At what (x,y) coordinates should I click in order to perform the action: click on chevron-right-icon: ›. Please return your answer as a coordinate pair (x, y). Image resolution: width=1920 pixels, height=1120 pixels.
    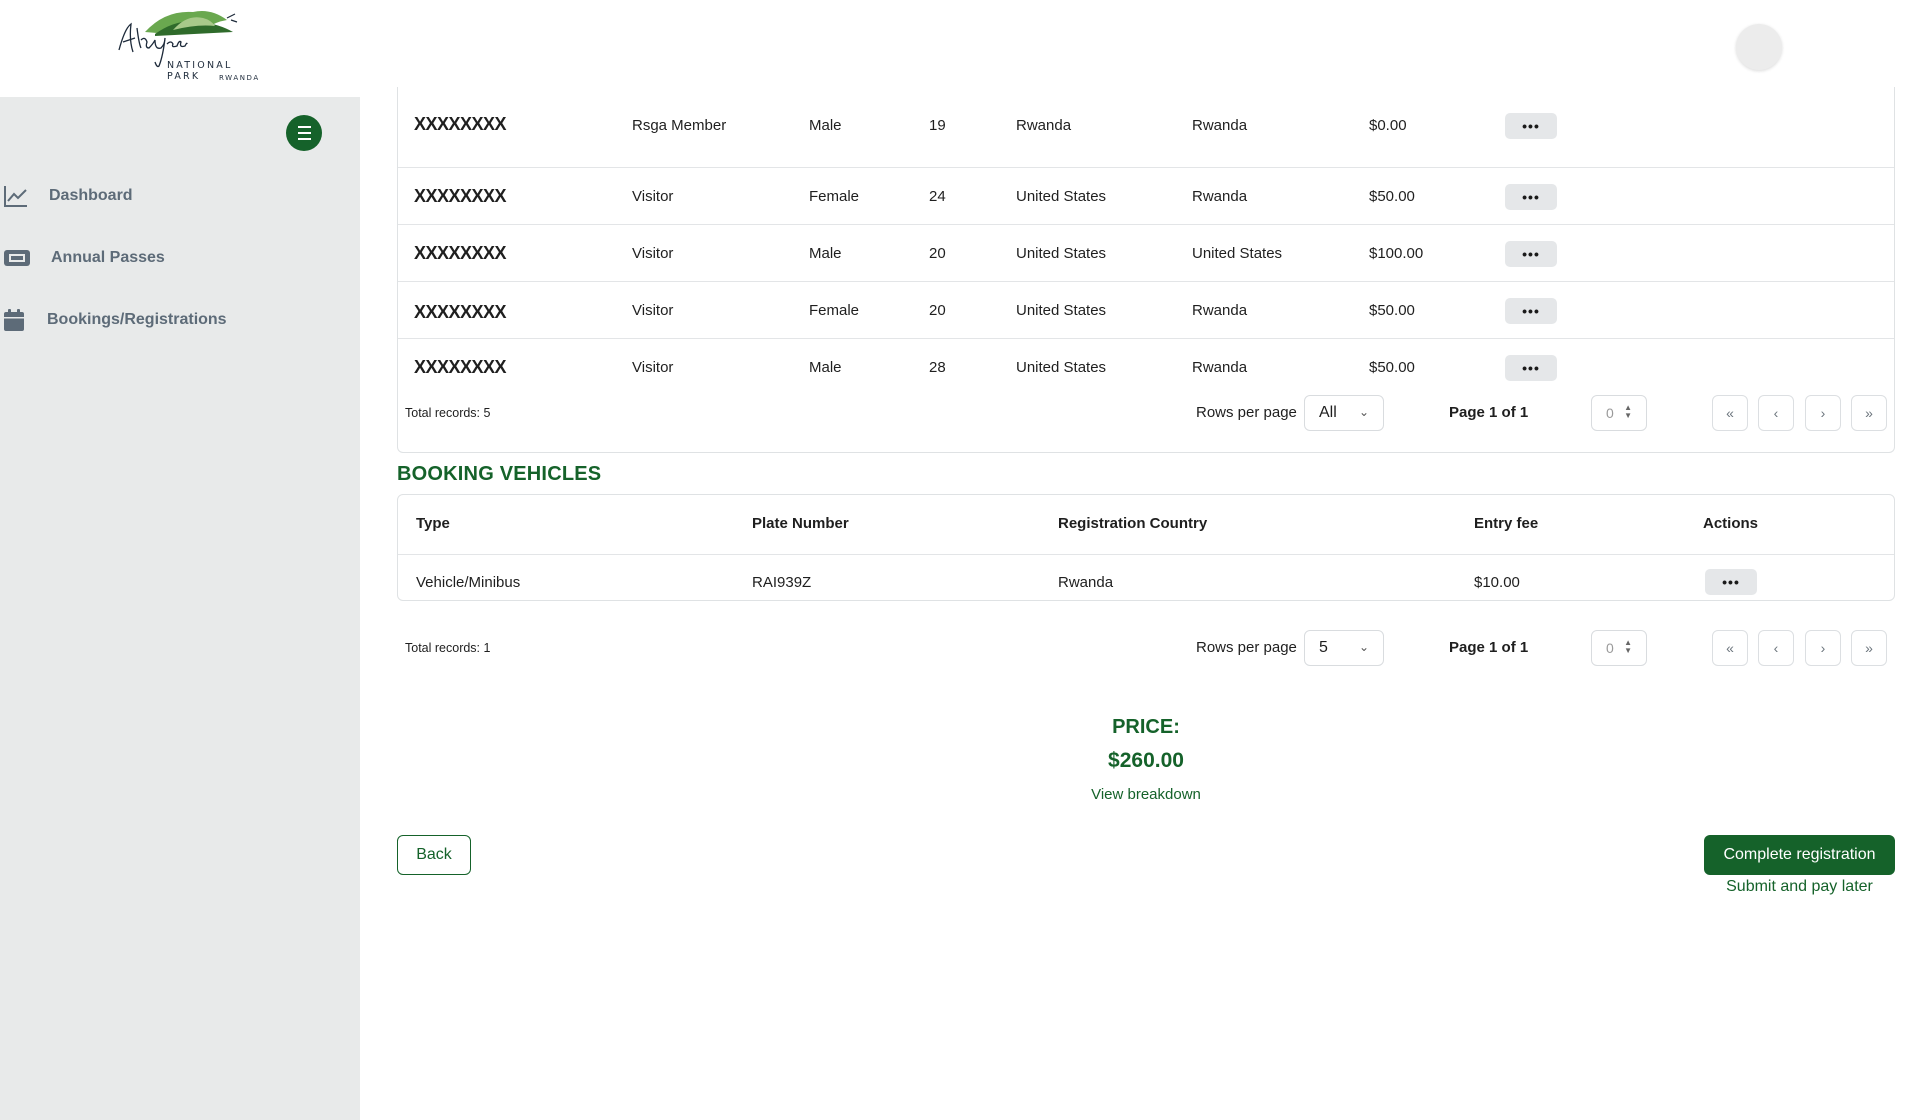
    Looking at the image, I should click on (1823, 648).